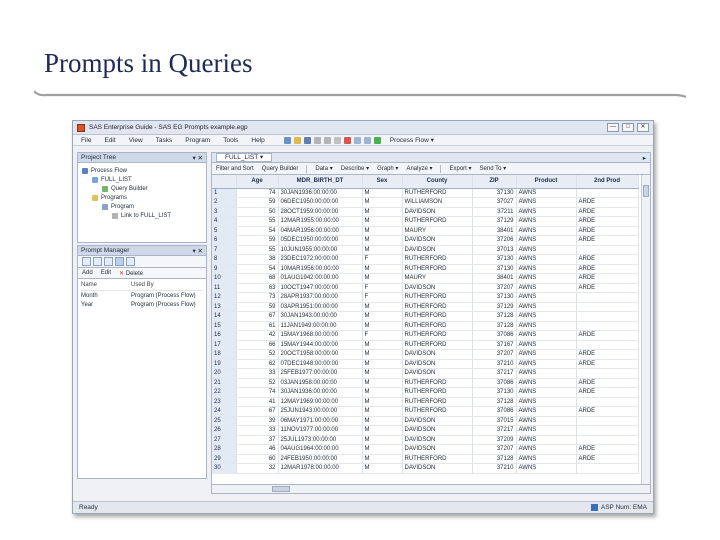  Describe the element at coordinates (437, 231) in the screenshot. I see `table-cell: MAURY` at that location.